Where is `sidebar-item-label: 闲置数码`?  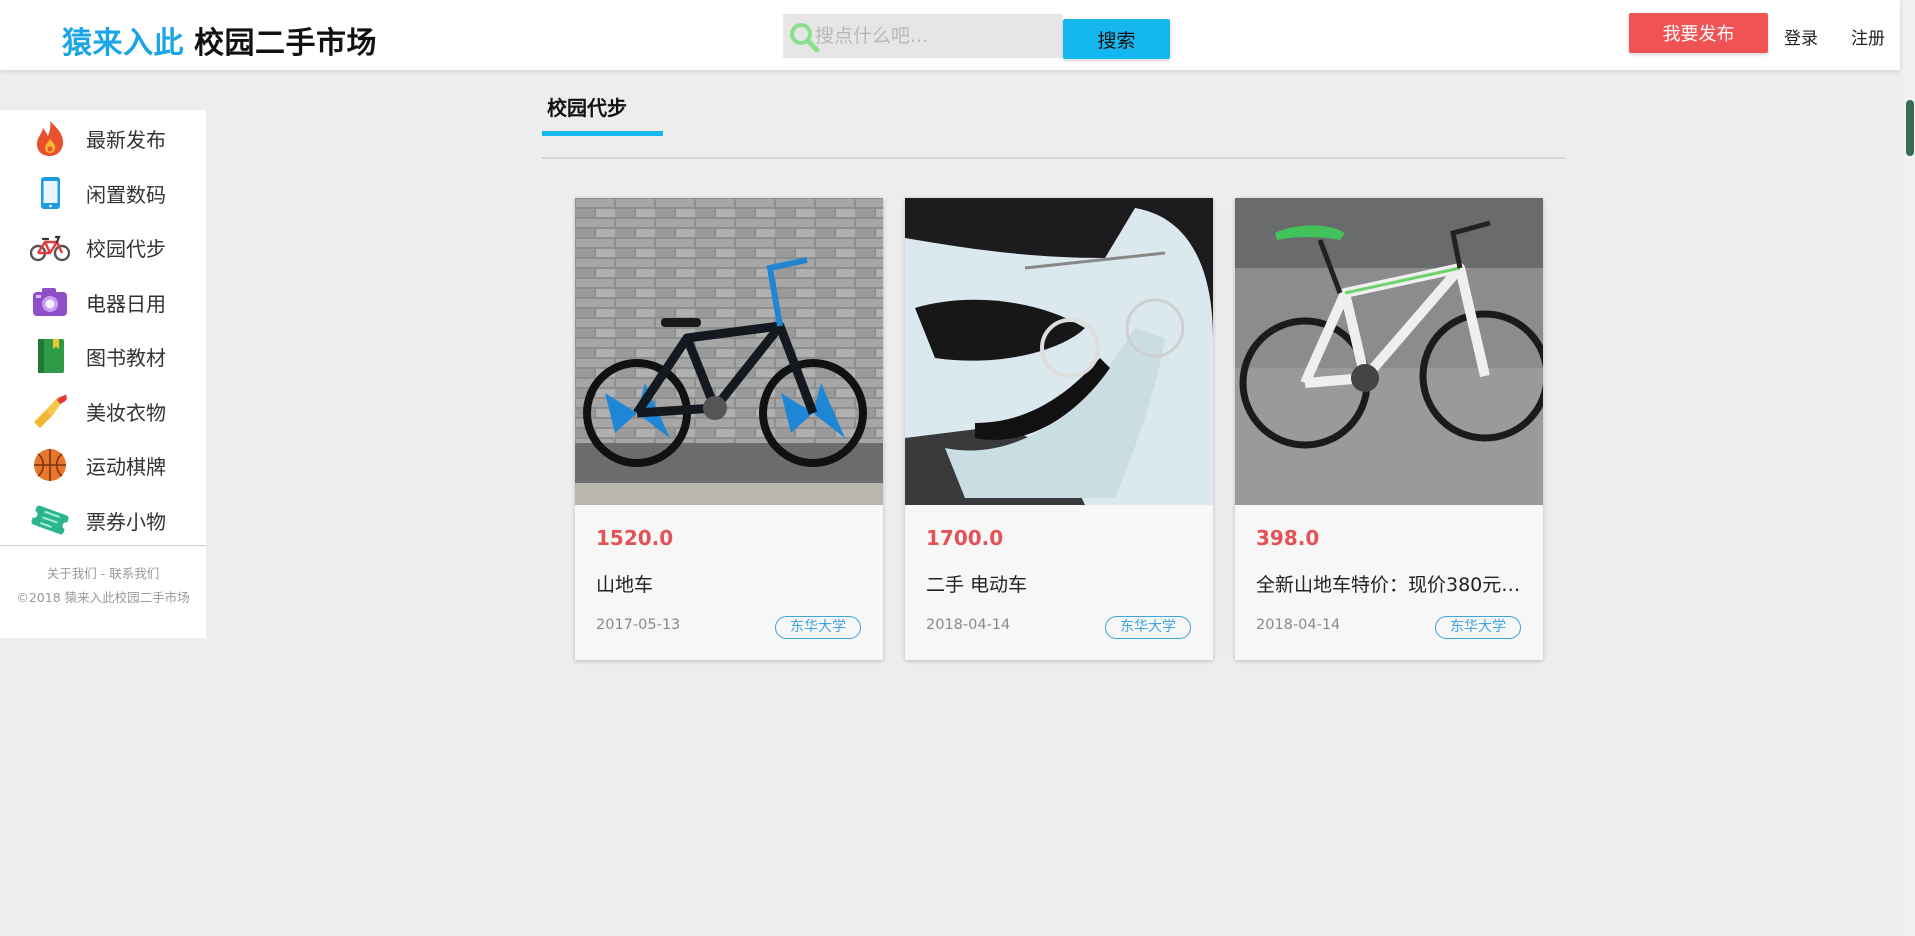
sidebar-item-label: 闲置数码 is located at coordinates (126, 194).